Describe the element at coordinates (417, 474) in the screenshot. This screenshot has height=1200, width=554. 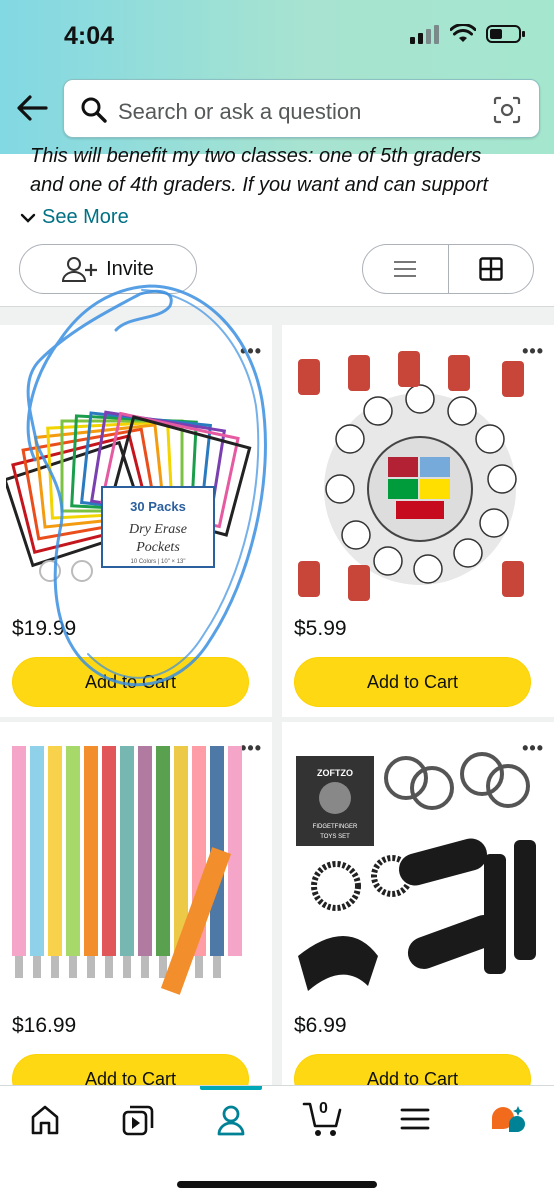
I see `product-image-soccer-stickers` at that location.